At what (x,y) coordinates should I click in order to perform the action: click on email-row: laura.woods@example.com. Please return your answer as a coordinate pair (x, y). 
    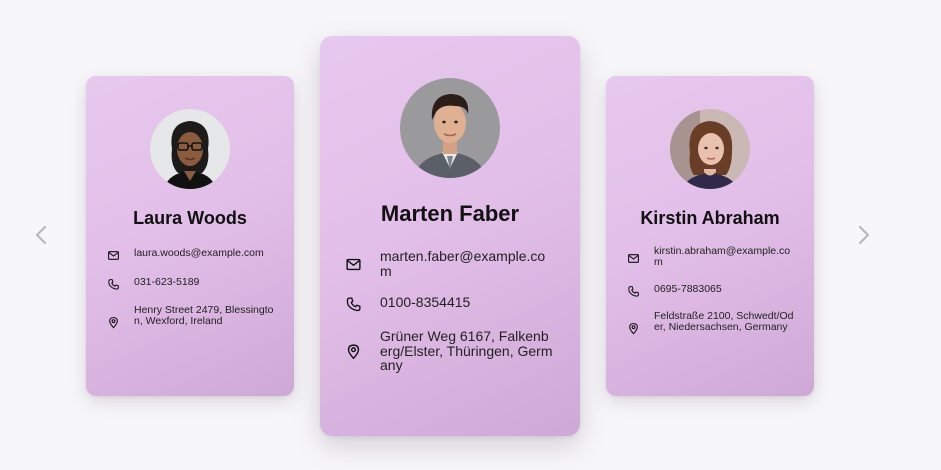
    Looking at the image, I should click on (192, 254).